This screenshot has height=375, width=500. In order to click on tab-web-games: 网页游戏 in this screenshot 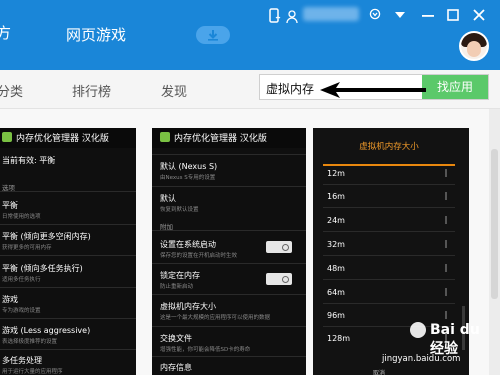, I will do `click(96, 34)`.